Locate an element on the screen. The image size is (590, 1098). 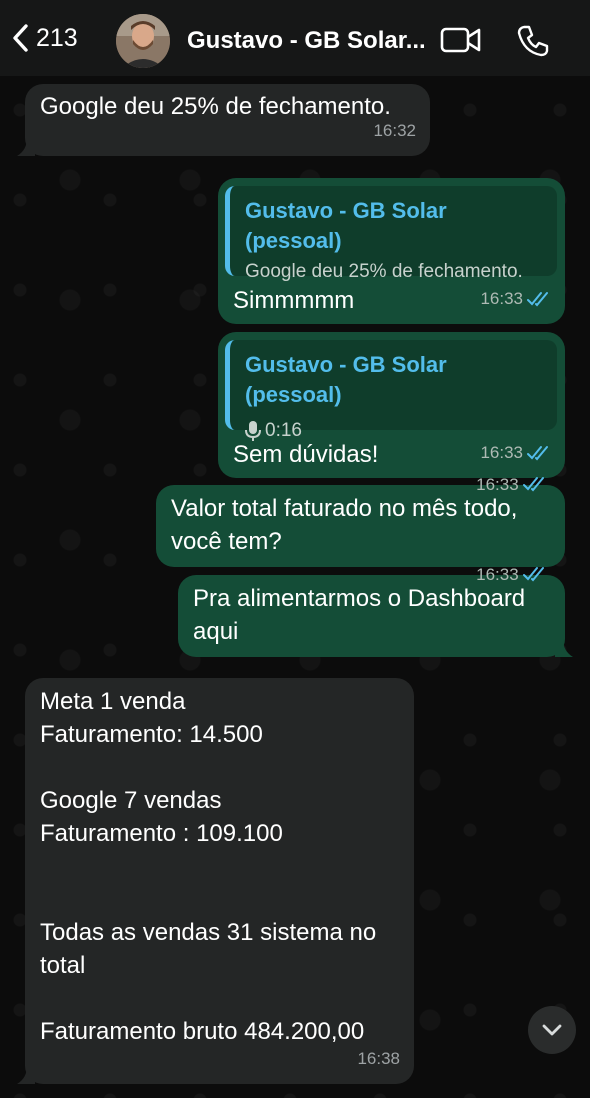
message-line: Google 7 vendas is located at coordinates (131, 800).